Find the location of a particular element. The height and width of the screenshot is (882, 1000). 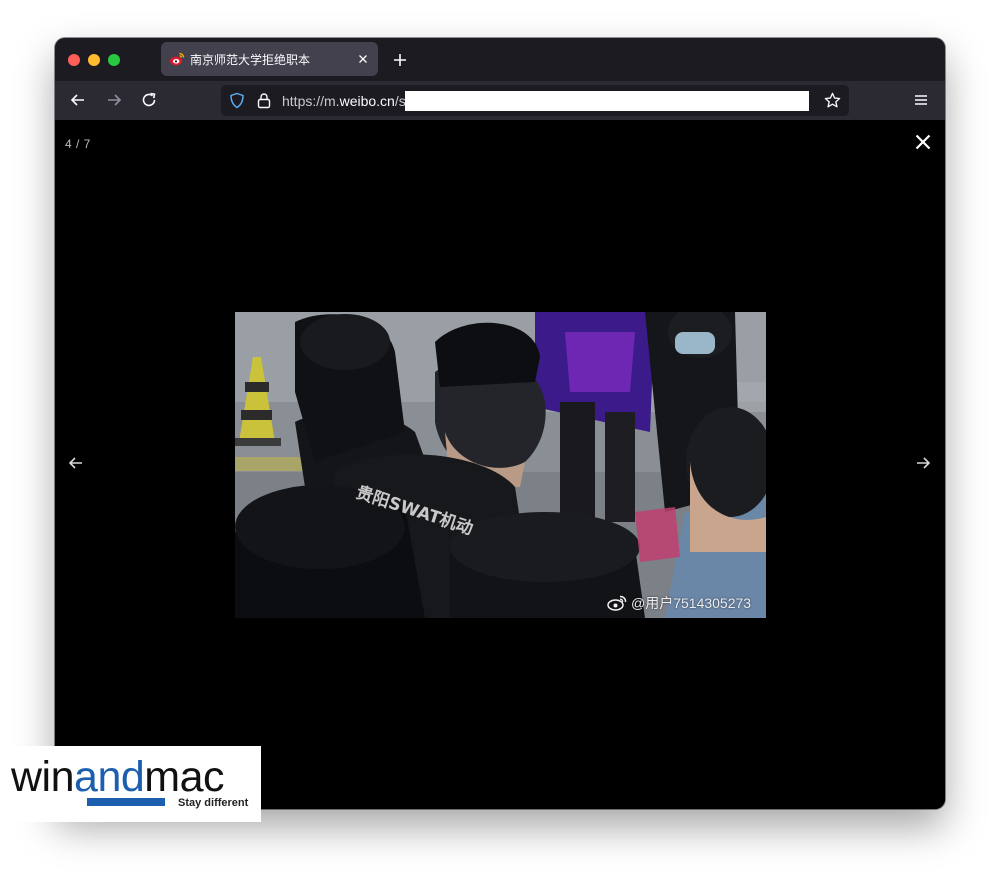

weibo-logo-icon is located at coordinates (617, 603).